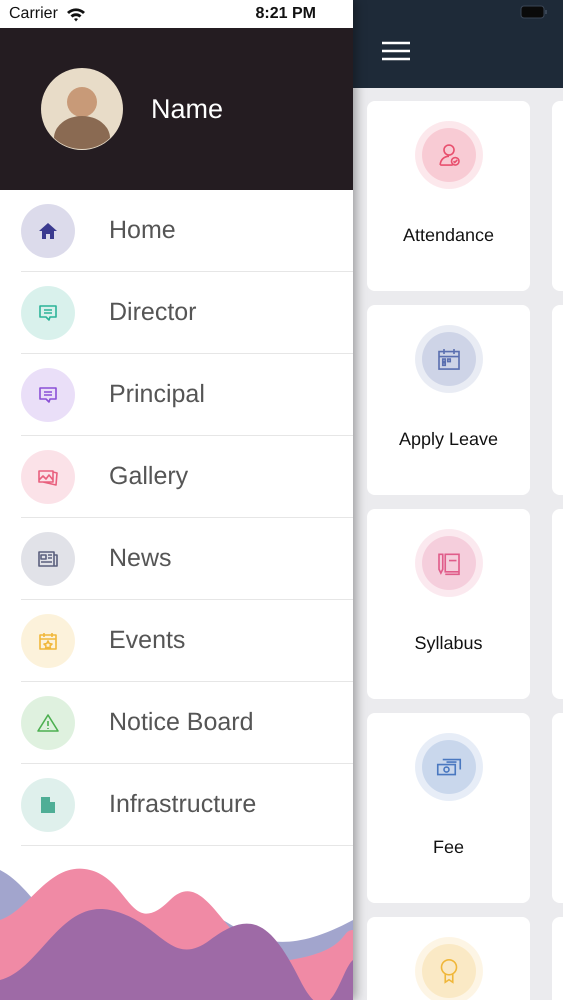 This screenshot has height=1000, width=563. I want to click on menu-item: Home, so click(187, 231).